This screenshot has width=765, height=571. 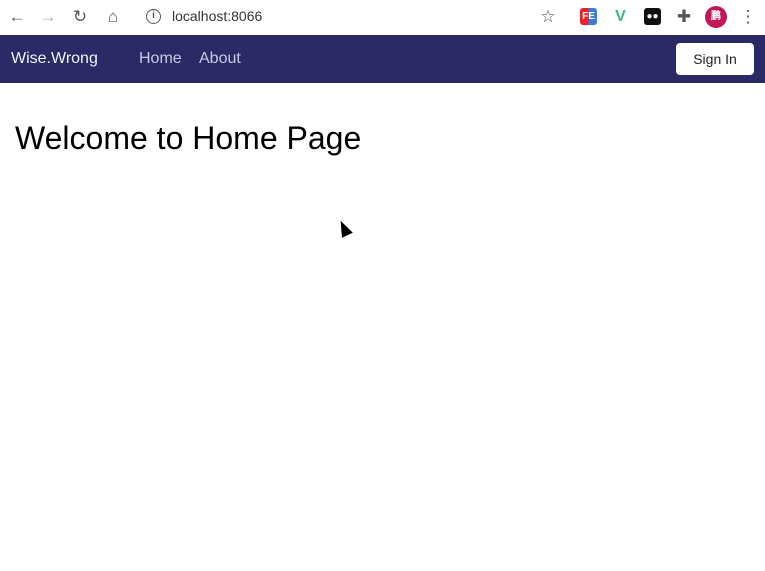 What do you see at coordinates (548, 17) in the screenshot?
I see `star-icon: ☆` at bounding box center [548, 17].